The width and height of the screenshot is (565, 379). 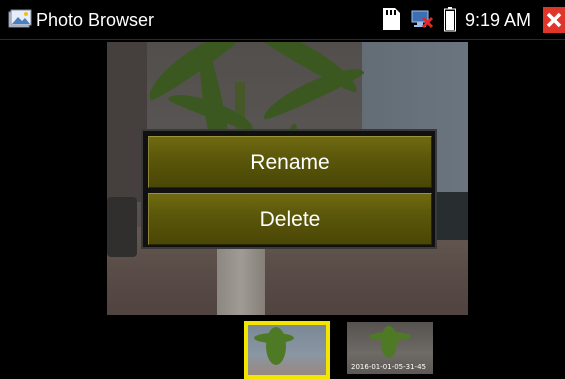 I want to click on close-icon, so click(x=554, y=20).